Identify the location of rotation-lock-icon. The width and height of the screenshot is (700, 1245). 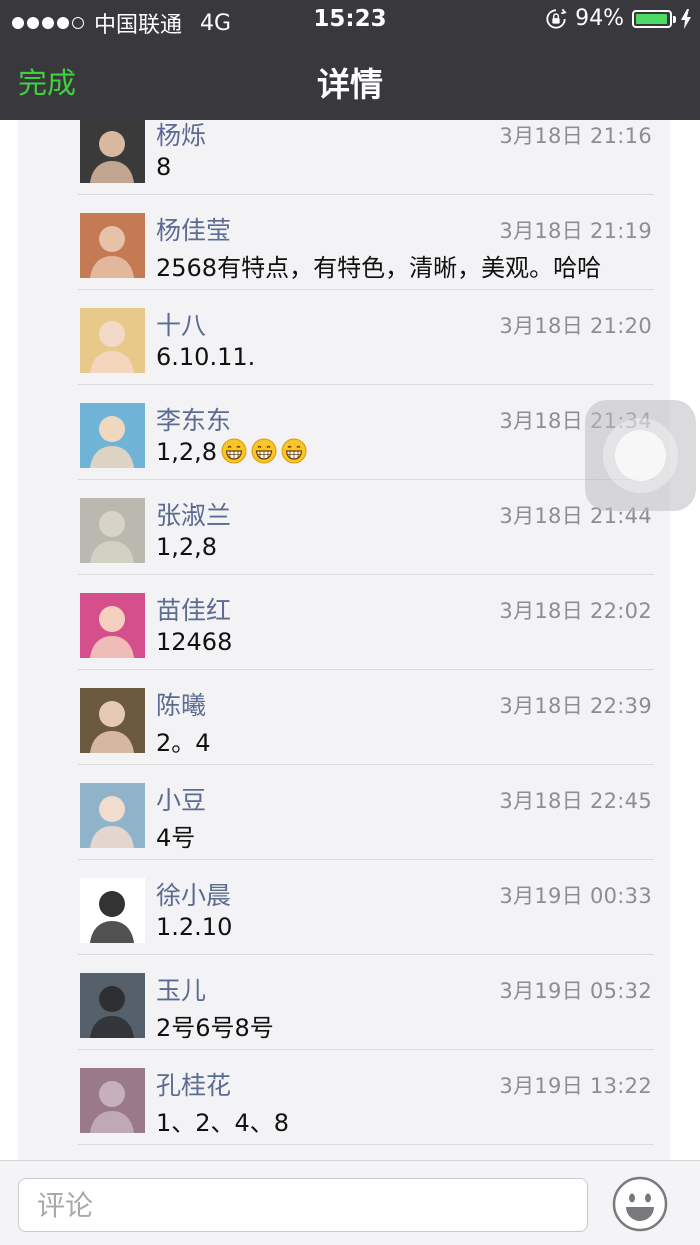
(556, 18).